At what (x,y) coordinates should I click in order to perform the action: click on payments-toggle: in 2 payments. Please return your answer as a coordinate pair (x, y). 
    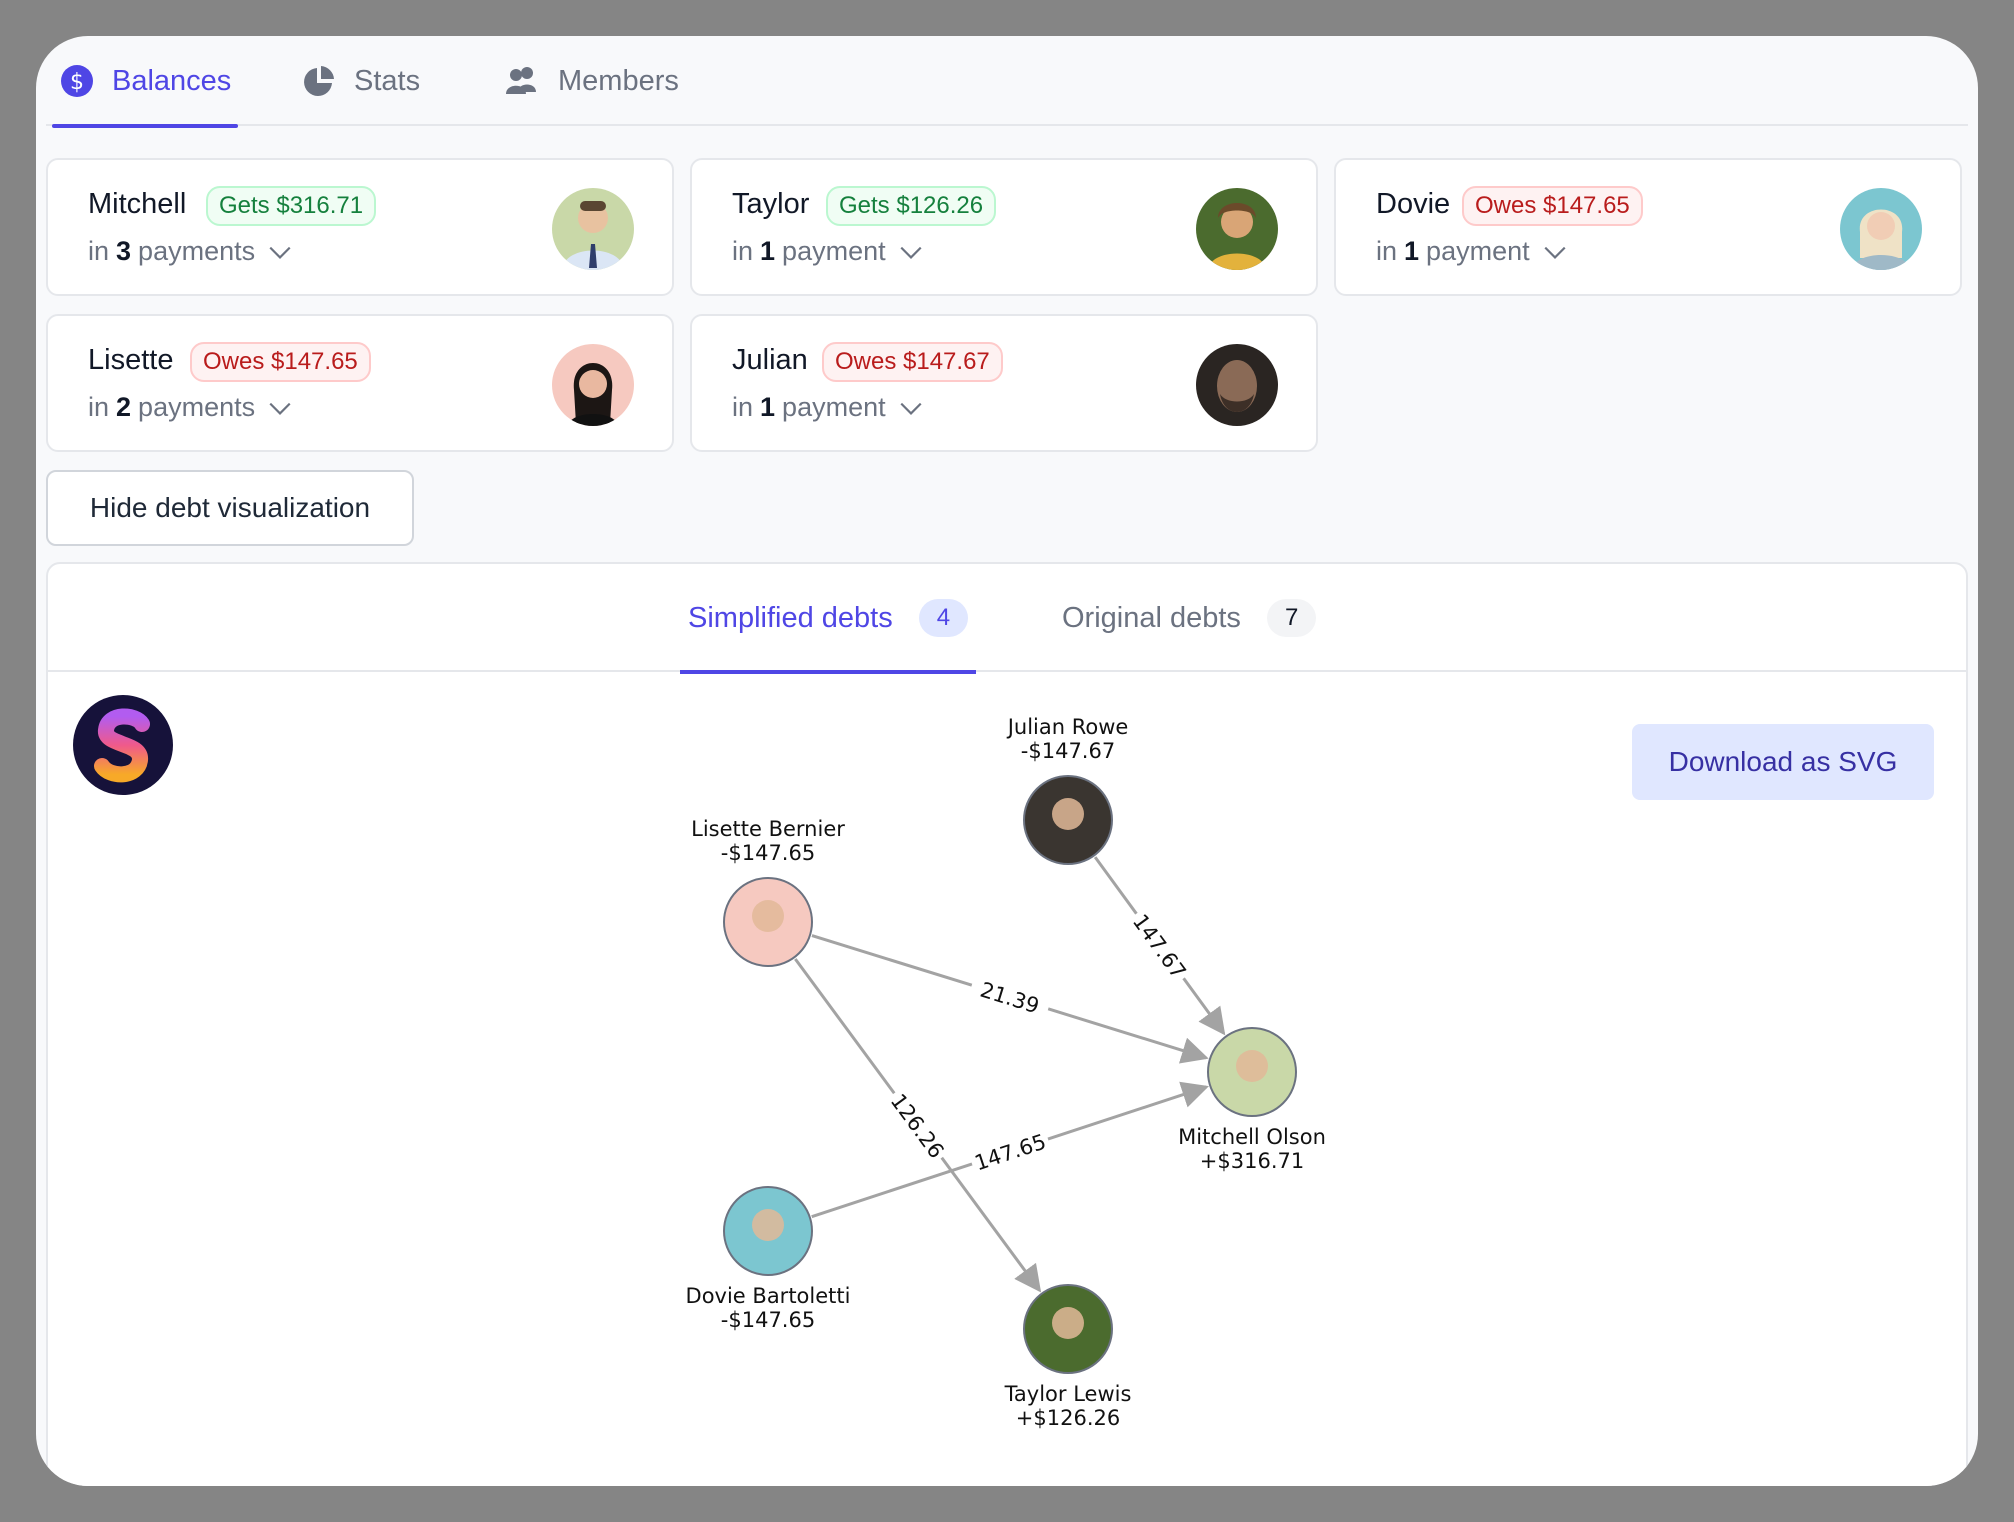
    Looking at the image, I should click on (190, 407).